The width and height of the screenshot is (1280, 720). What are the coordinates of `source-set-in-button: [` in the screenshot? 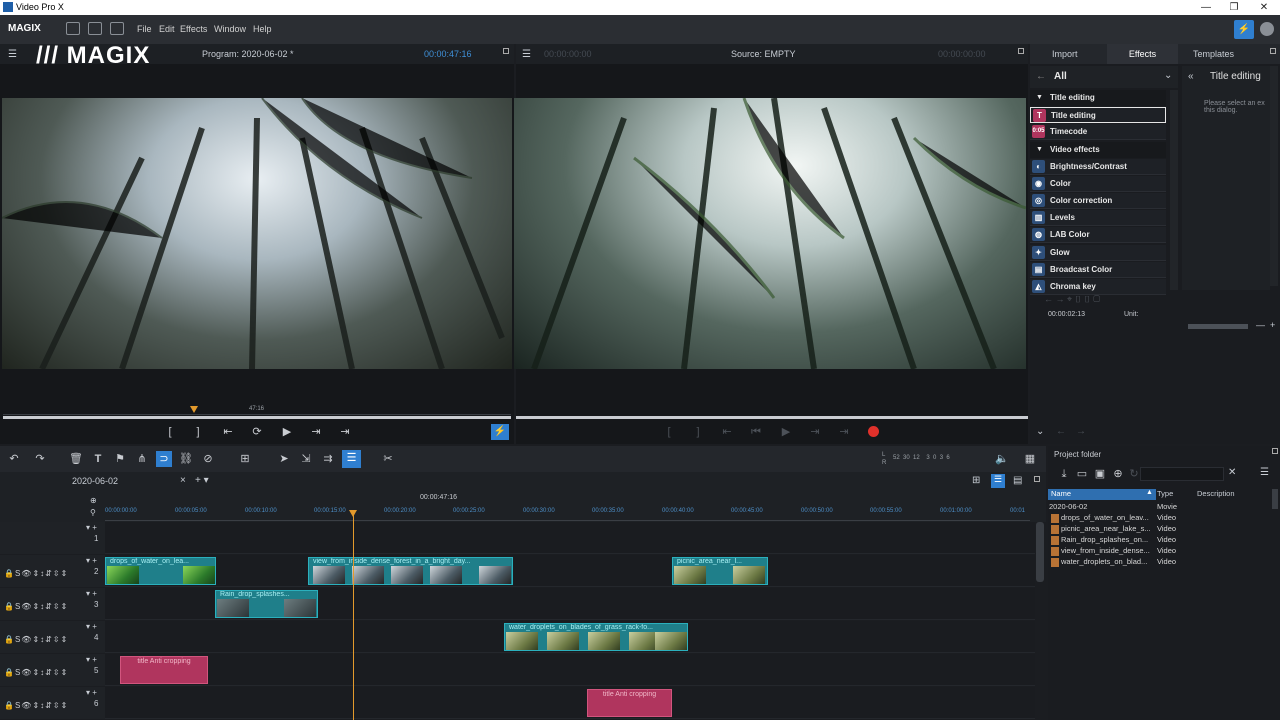 It's located at (669, 432).